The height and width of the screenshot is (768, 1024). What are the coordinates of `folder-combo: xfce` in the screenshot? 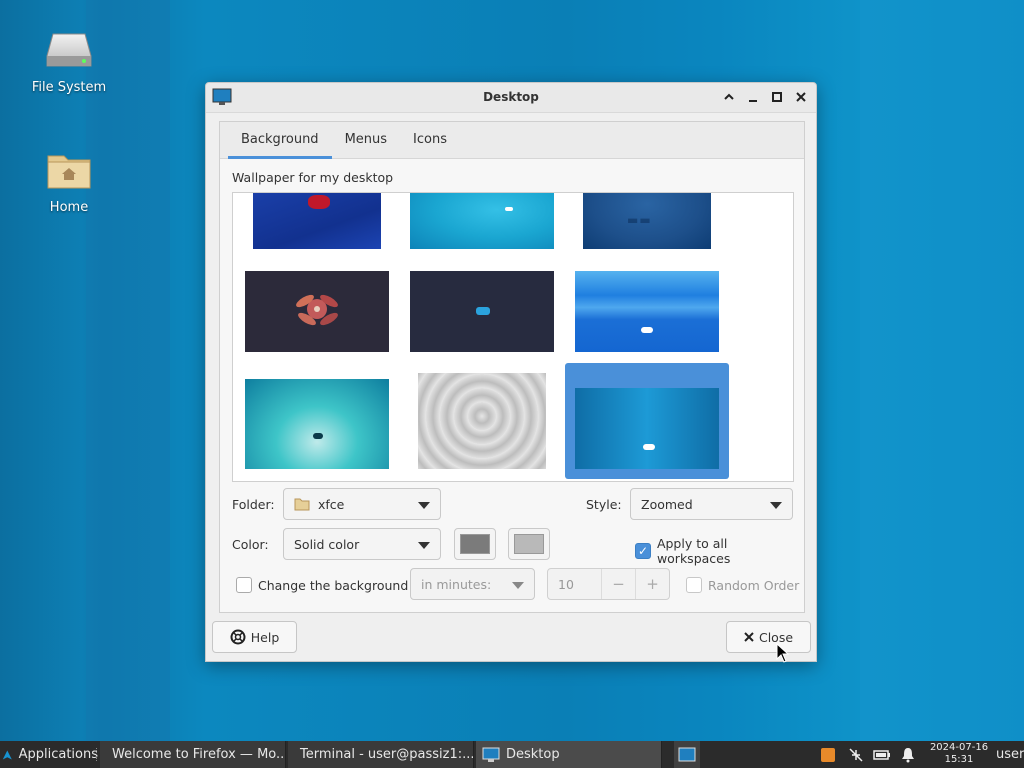 It's located at (362, 504).